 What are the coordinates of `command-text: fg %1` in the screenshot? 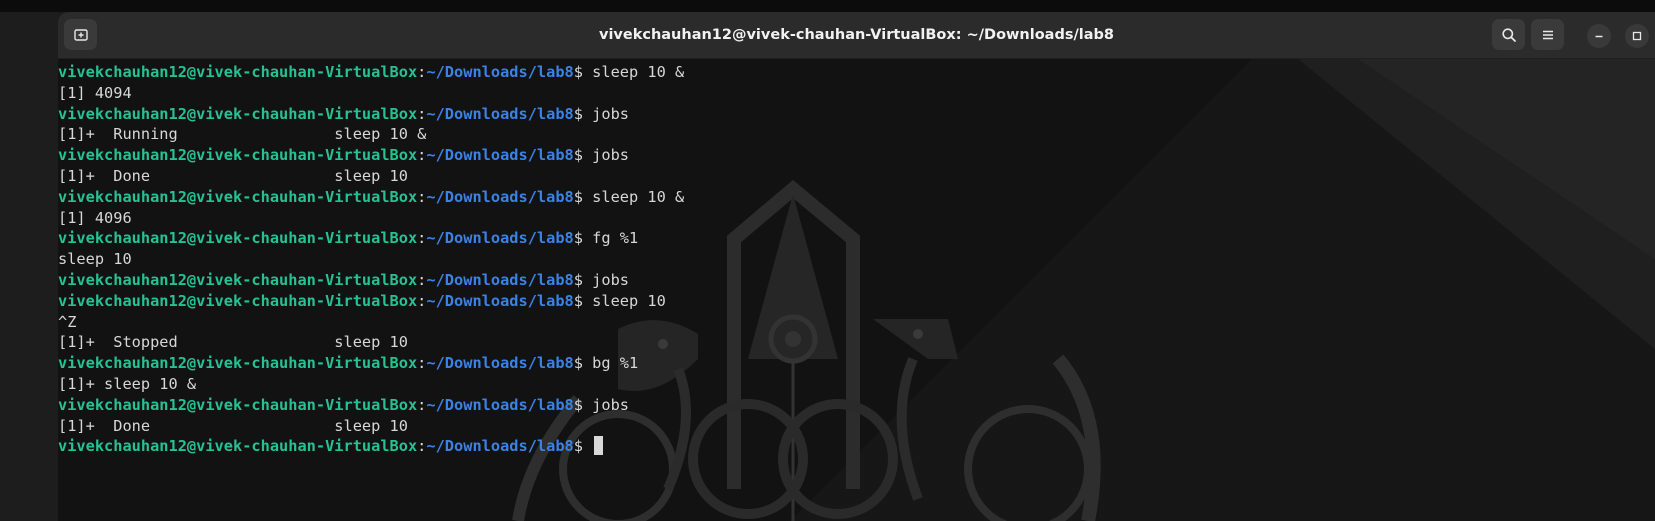 It's located at (615, 238).